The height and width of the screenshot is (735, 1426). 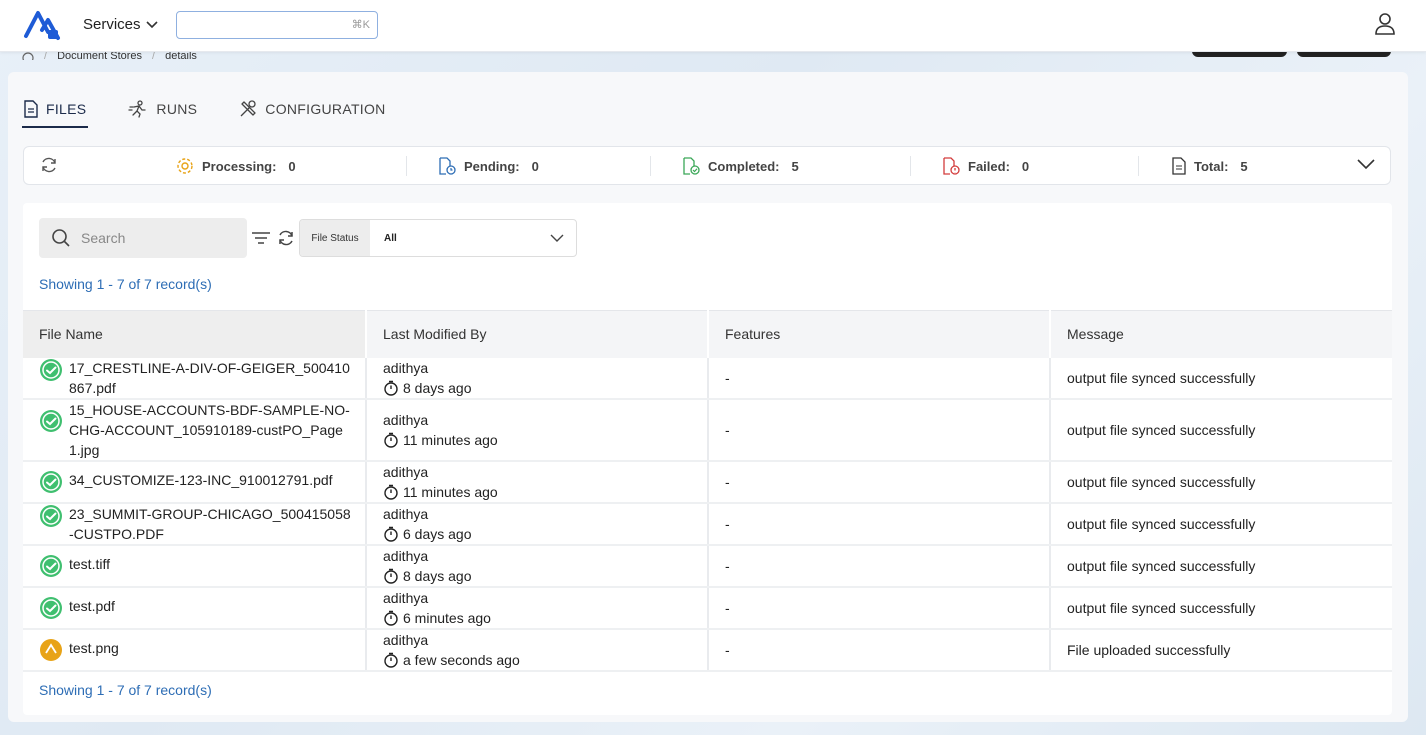 I want to click on summary-processing: Processing: 0, so click(x=236, y=166).